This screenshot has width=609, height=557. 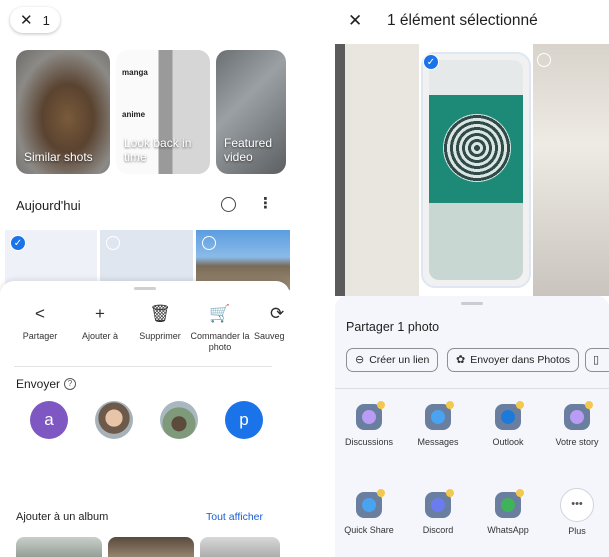 I want to click on quick-share-icon, so click(x=370, y=503).